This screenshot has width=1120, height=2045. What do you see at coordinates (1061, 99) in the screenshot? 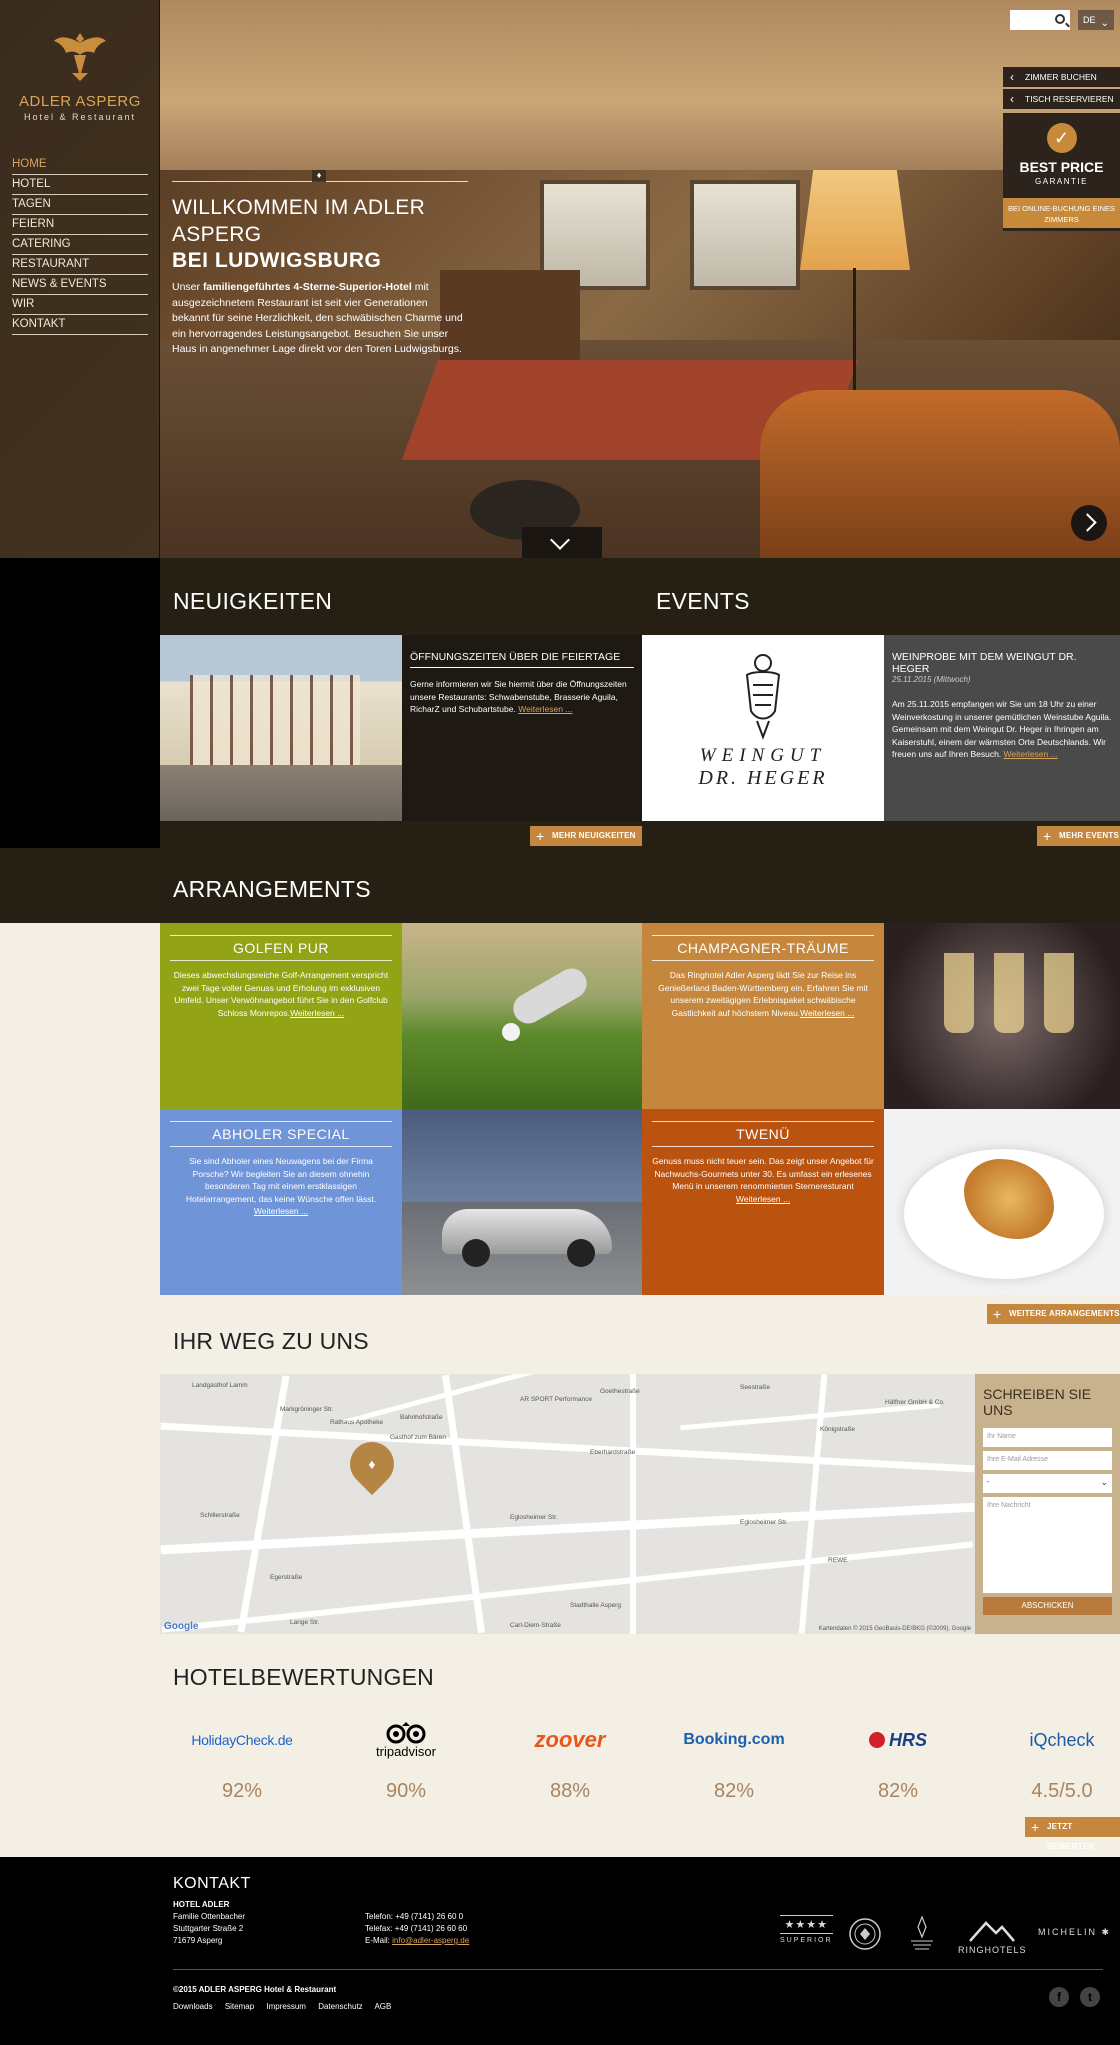
I see `reserve-table-button: ‹ TISCH RESERVIEREN` at bounding box center [1061, 99].